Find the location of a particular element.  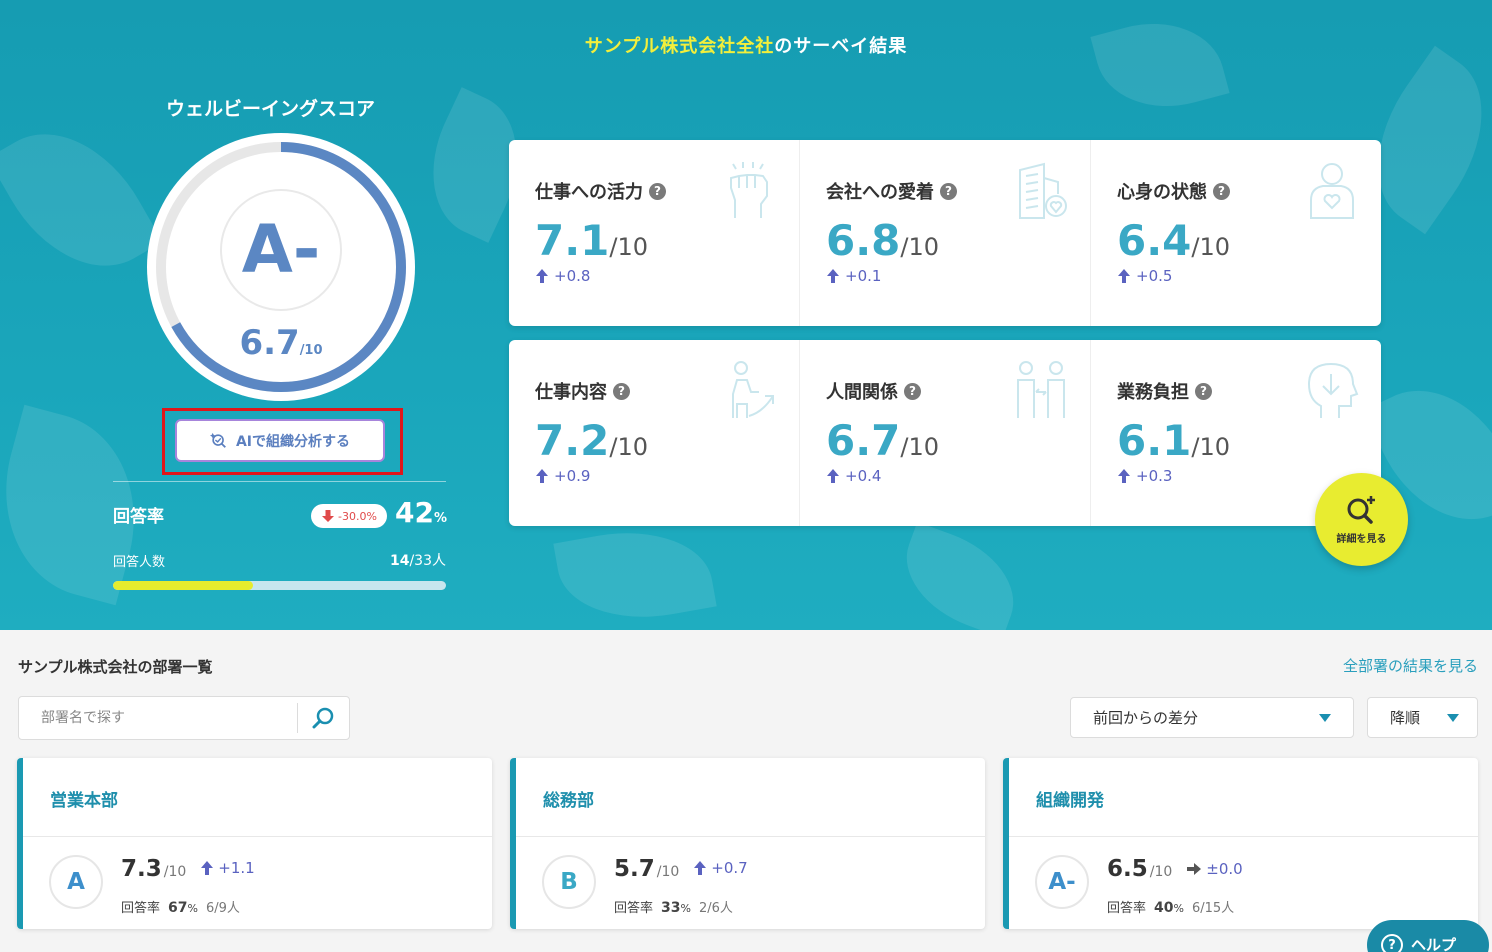

response-progress-bar is located at coordinates (279, 585).